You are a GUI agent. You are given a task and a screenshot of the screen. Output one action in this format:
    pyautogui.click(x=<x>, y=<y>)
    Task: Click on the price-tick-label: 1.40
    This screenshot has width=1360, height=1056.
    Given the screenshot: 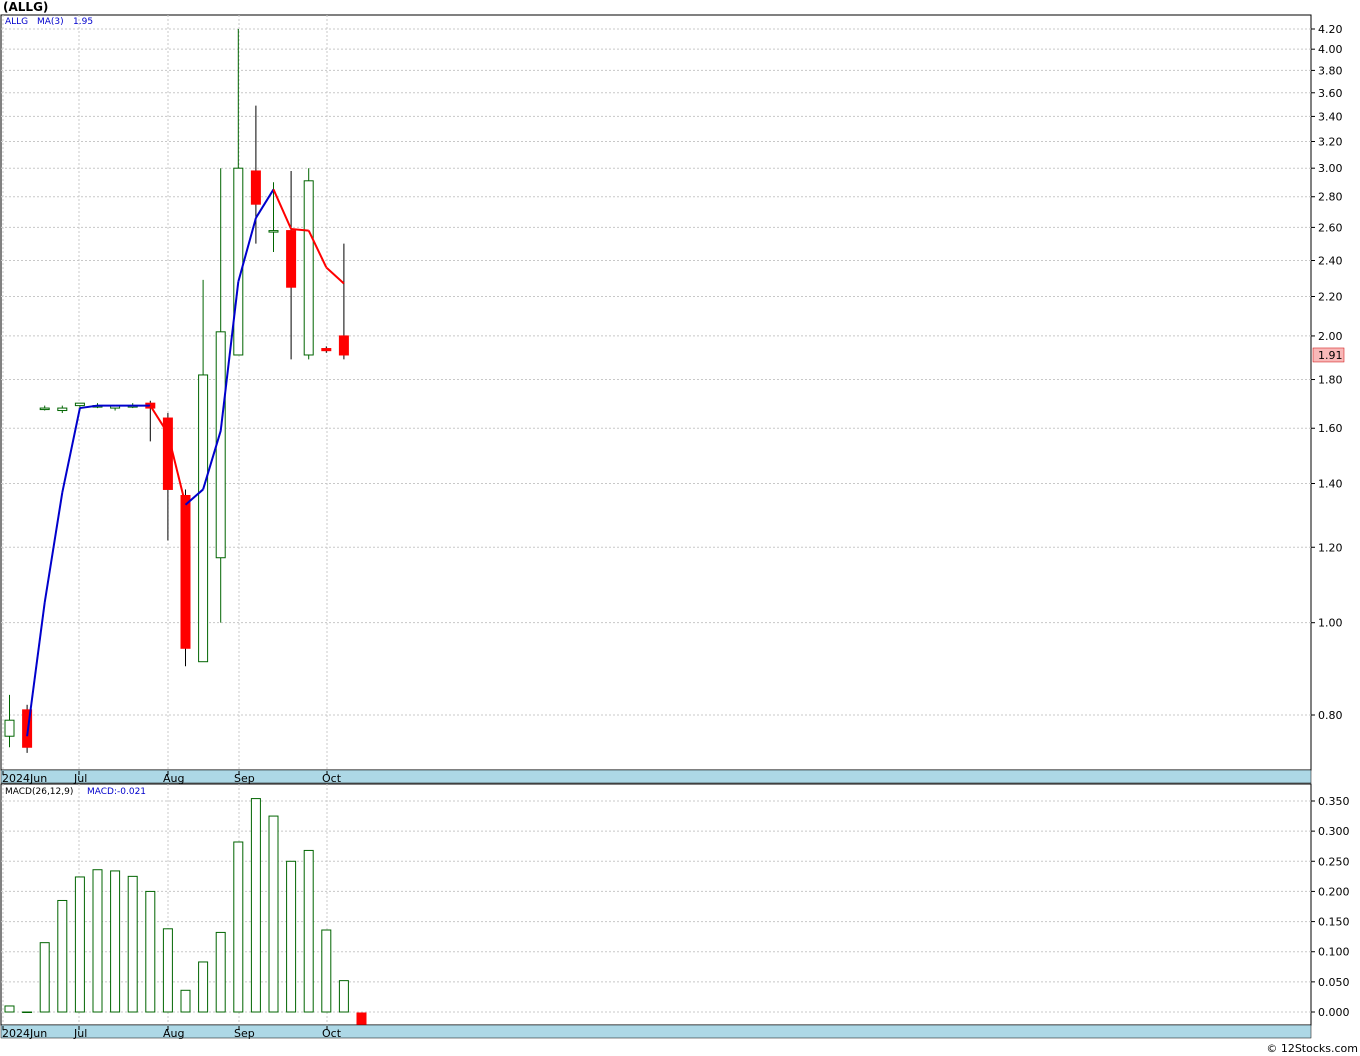 What is the action you would take?
    pyautogui.click(x=1330, y=483)
    